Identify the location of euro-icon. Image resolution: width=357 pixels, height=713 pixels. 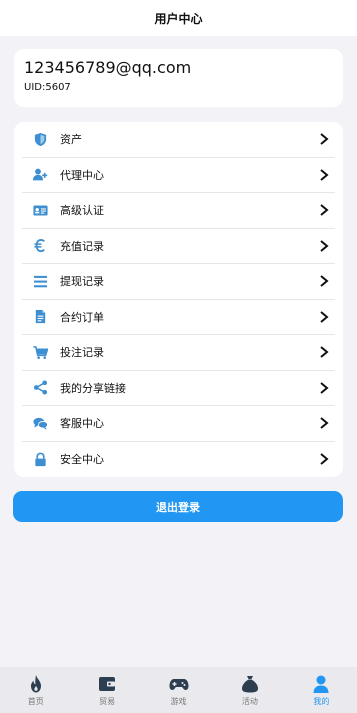
(40, 246).